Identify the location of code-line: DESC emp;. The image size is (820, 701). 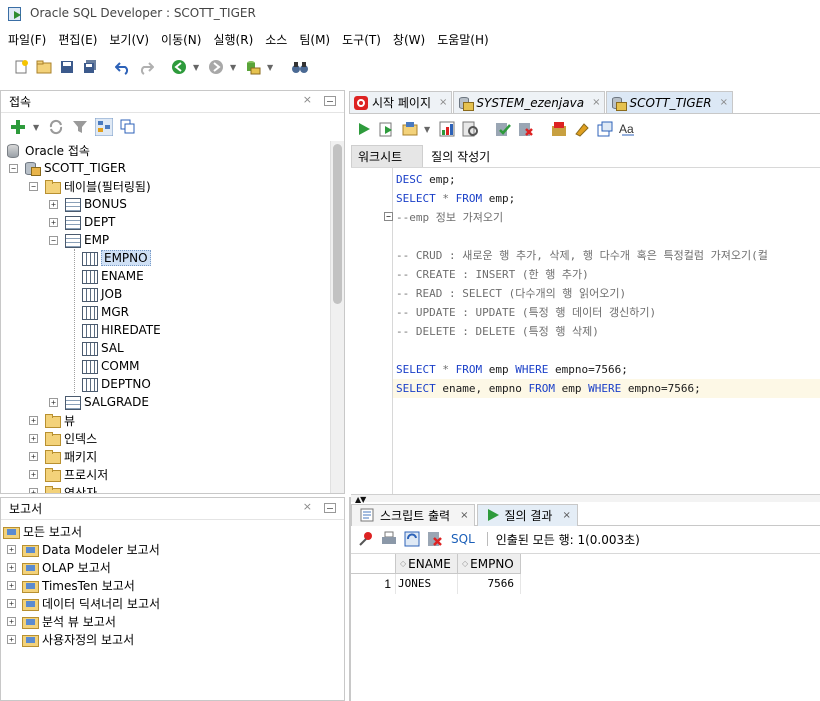
(426, 179).